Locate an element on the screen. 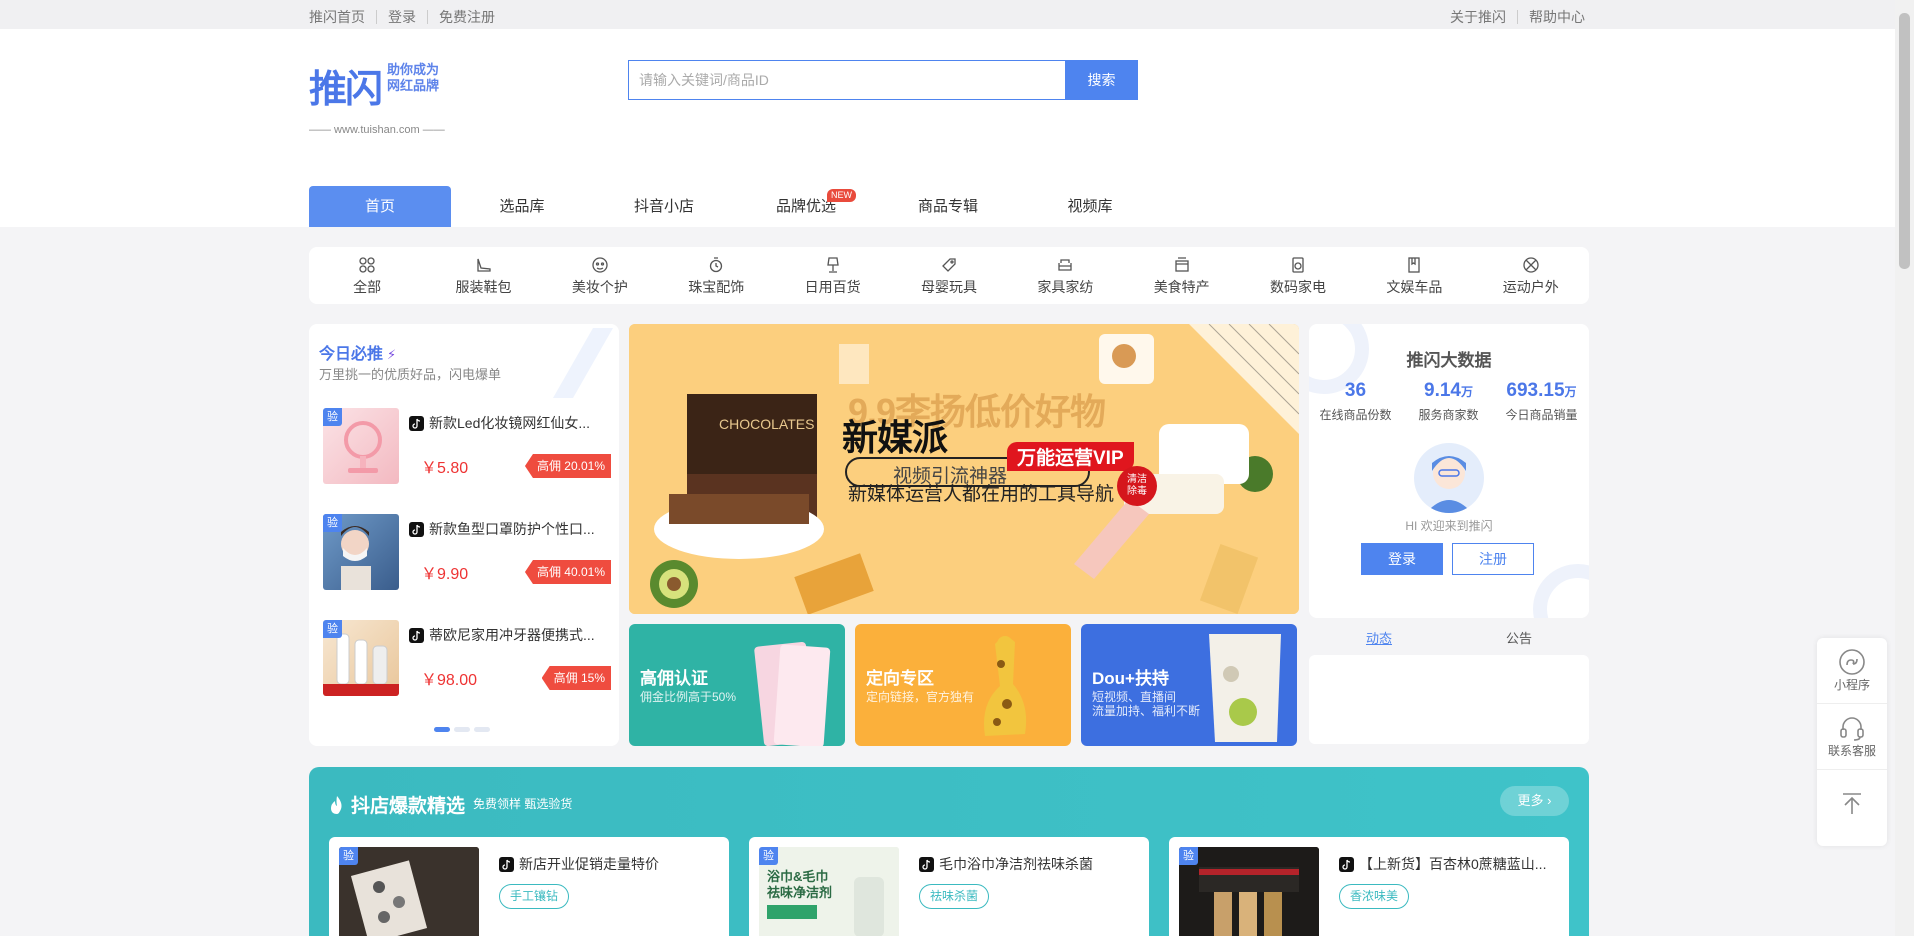  promo-dou-plus: Dou+扶持 短视频、直播间 流量加持、福利不断 is located at coordinates (1189, 685).